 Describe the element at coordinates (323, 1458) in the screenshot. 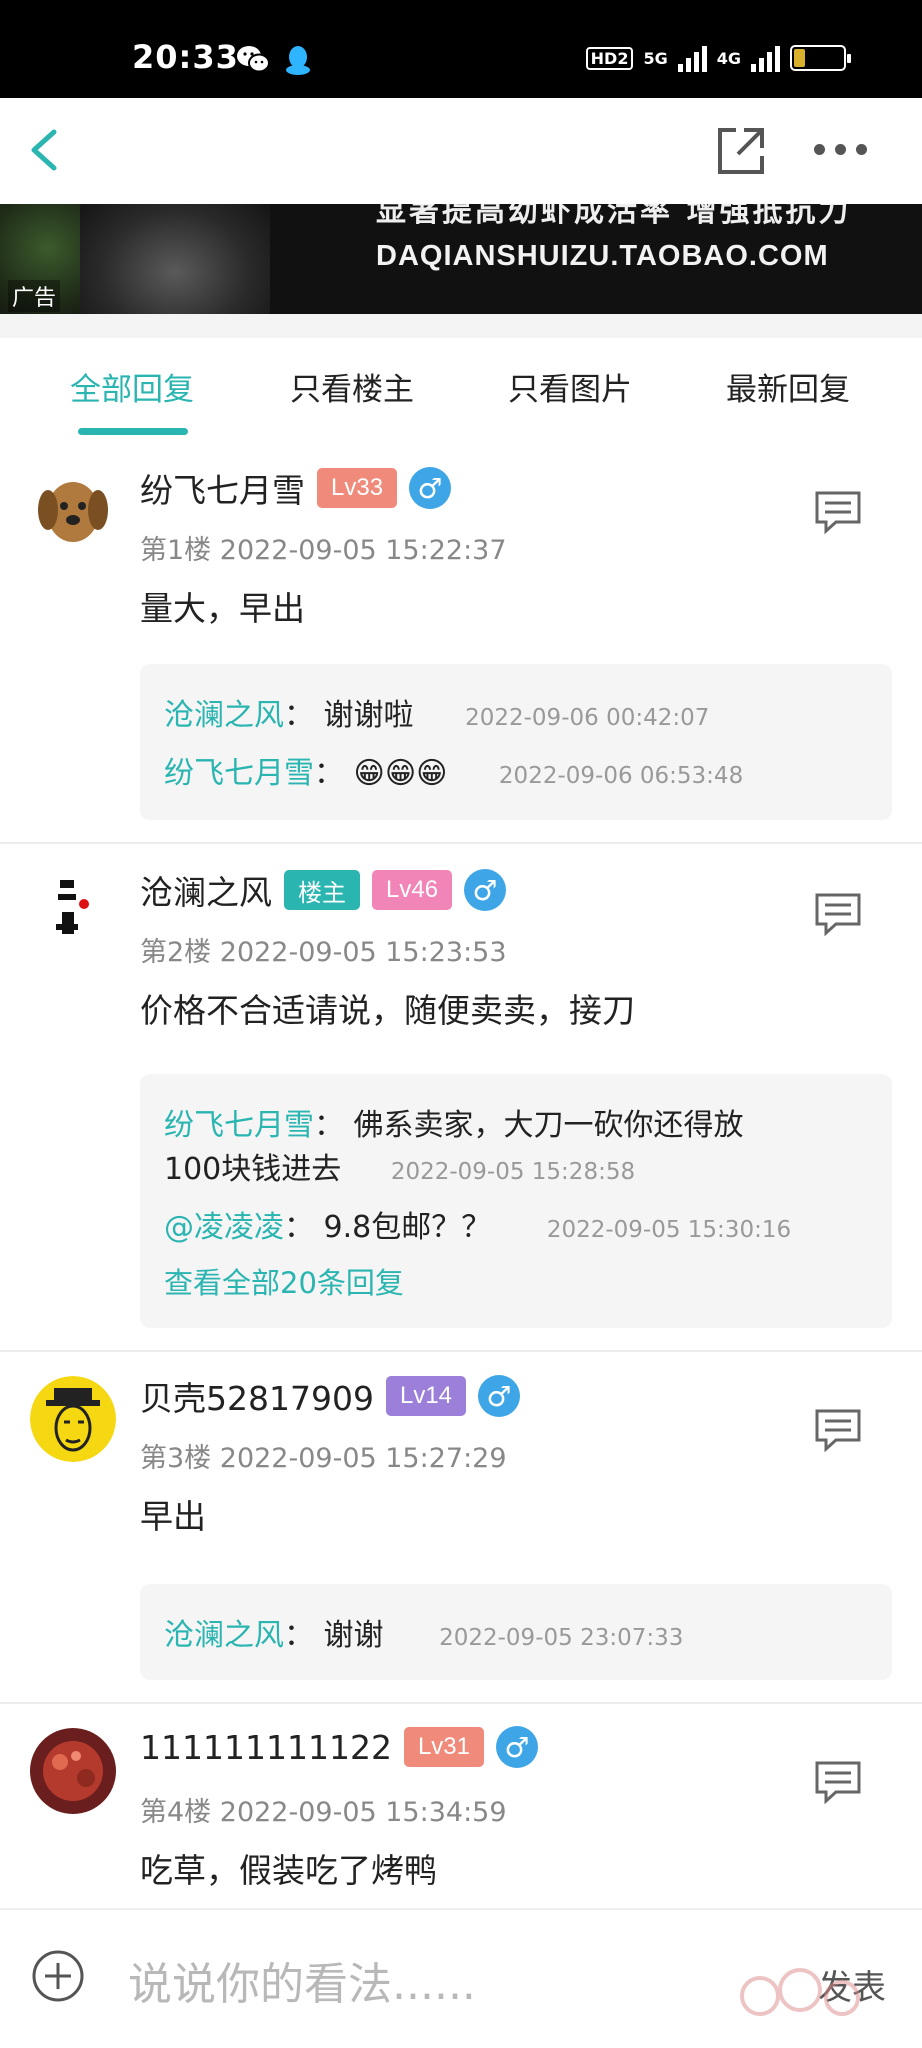

I see `floor-timestamp: 第3楼 2022-09-05 15:27:29` at that location.